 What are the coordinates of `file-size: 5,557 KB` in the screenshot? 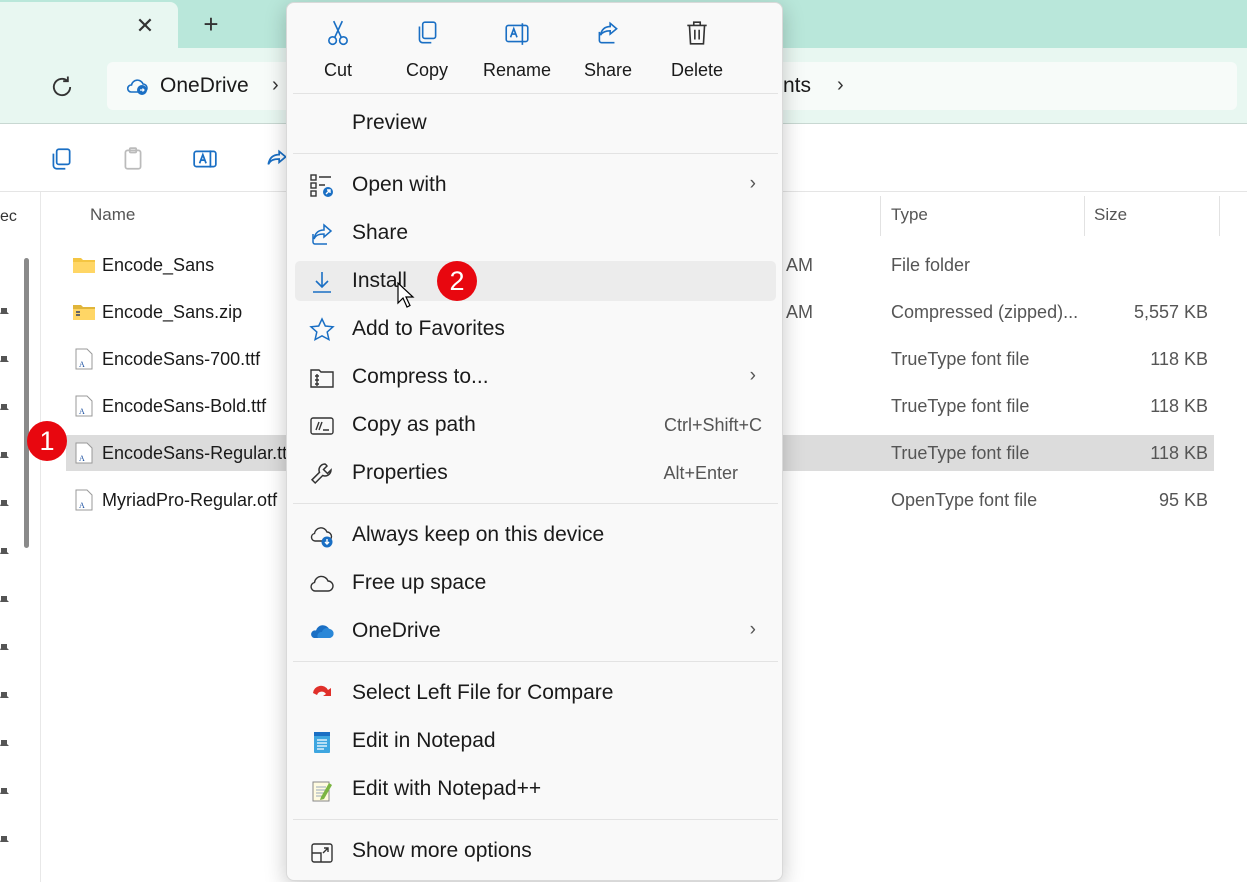 It's located at (1170, 312).